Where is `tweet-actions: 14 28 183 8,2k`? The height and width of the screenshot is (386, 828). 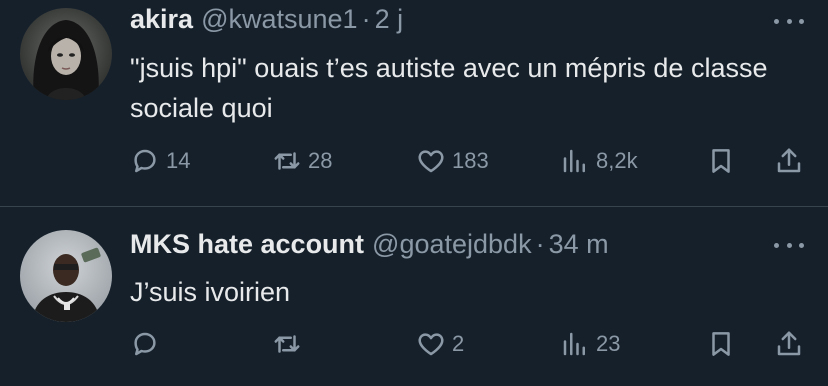
tweet-actions: 14 28 183 8,2k is located at coordinates (414, 161).